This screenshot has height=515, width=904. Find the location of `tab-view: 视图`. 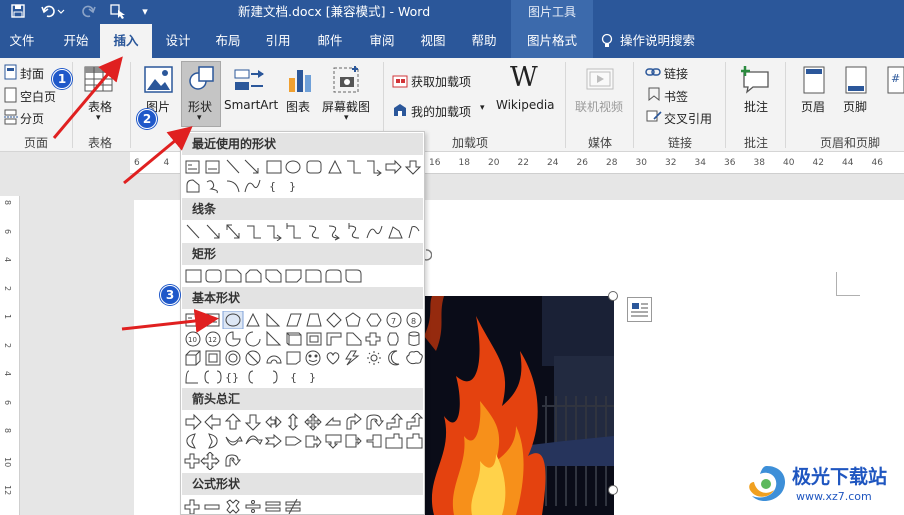

tab-view: 视图 is located at coordinates (433, 41).